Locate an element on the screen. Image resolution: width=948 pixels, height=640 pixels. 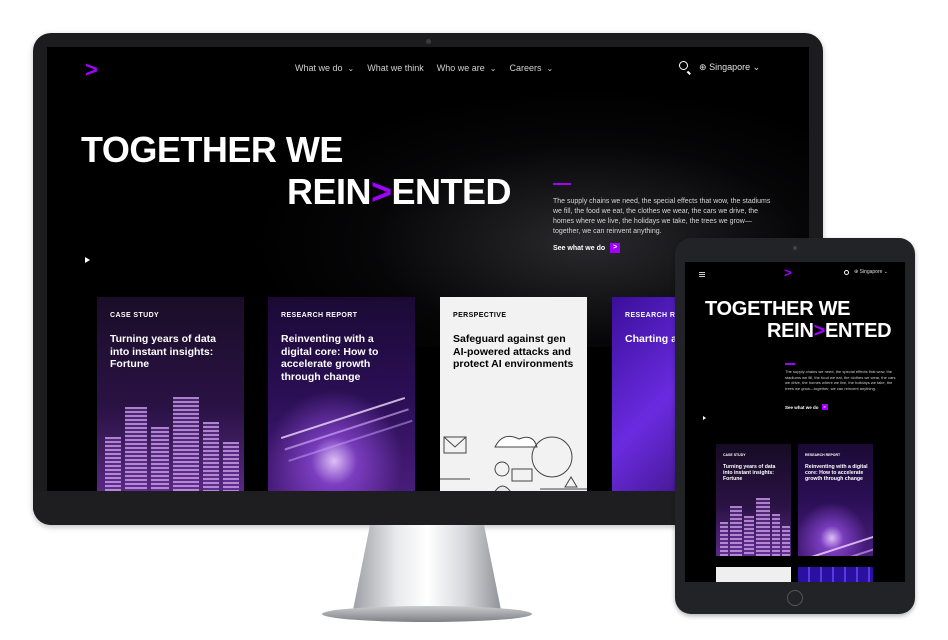
nav-item-what-we-think: What we think is located at coordinates (395, 68).